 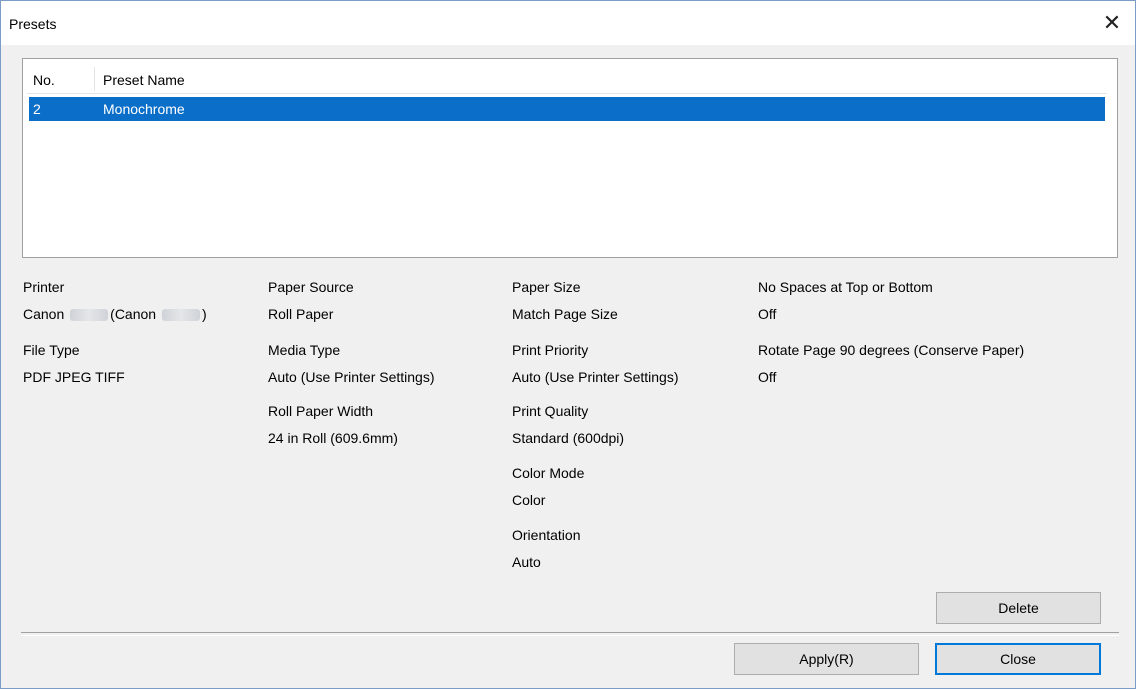 What do you see at coordinates (767, 377) in the screenshot?
I see `rotate-page-value: Off` at bounding box center [767, 377].